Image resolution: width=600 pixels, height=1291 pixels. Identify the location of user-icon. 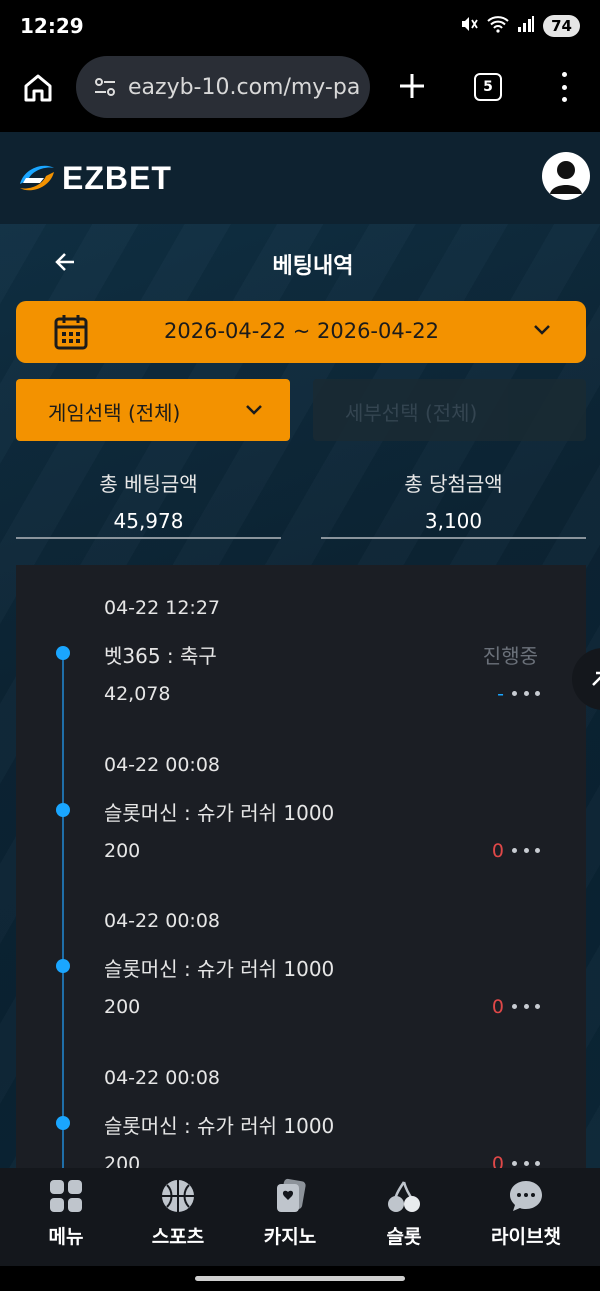
(566, 177).